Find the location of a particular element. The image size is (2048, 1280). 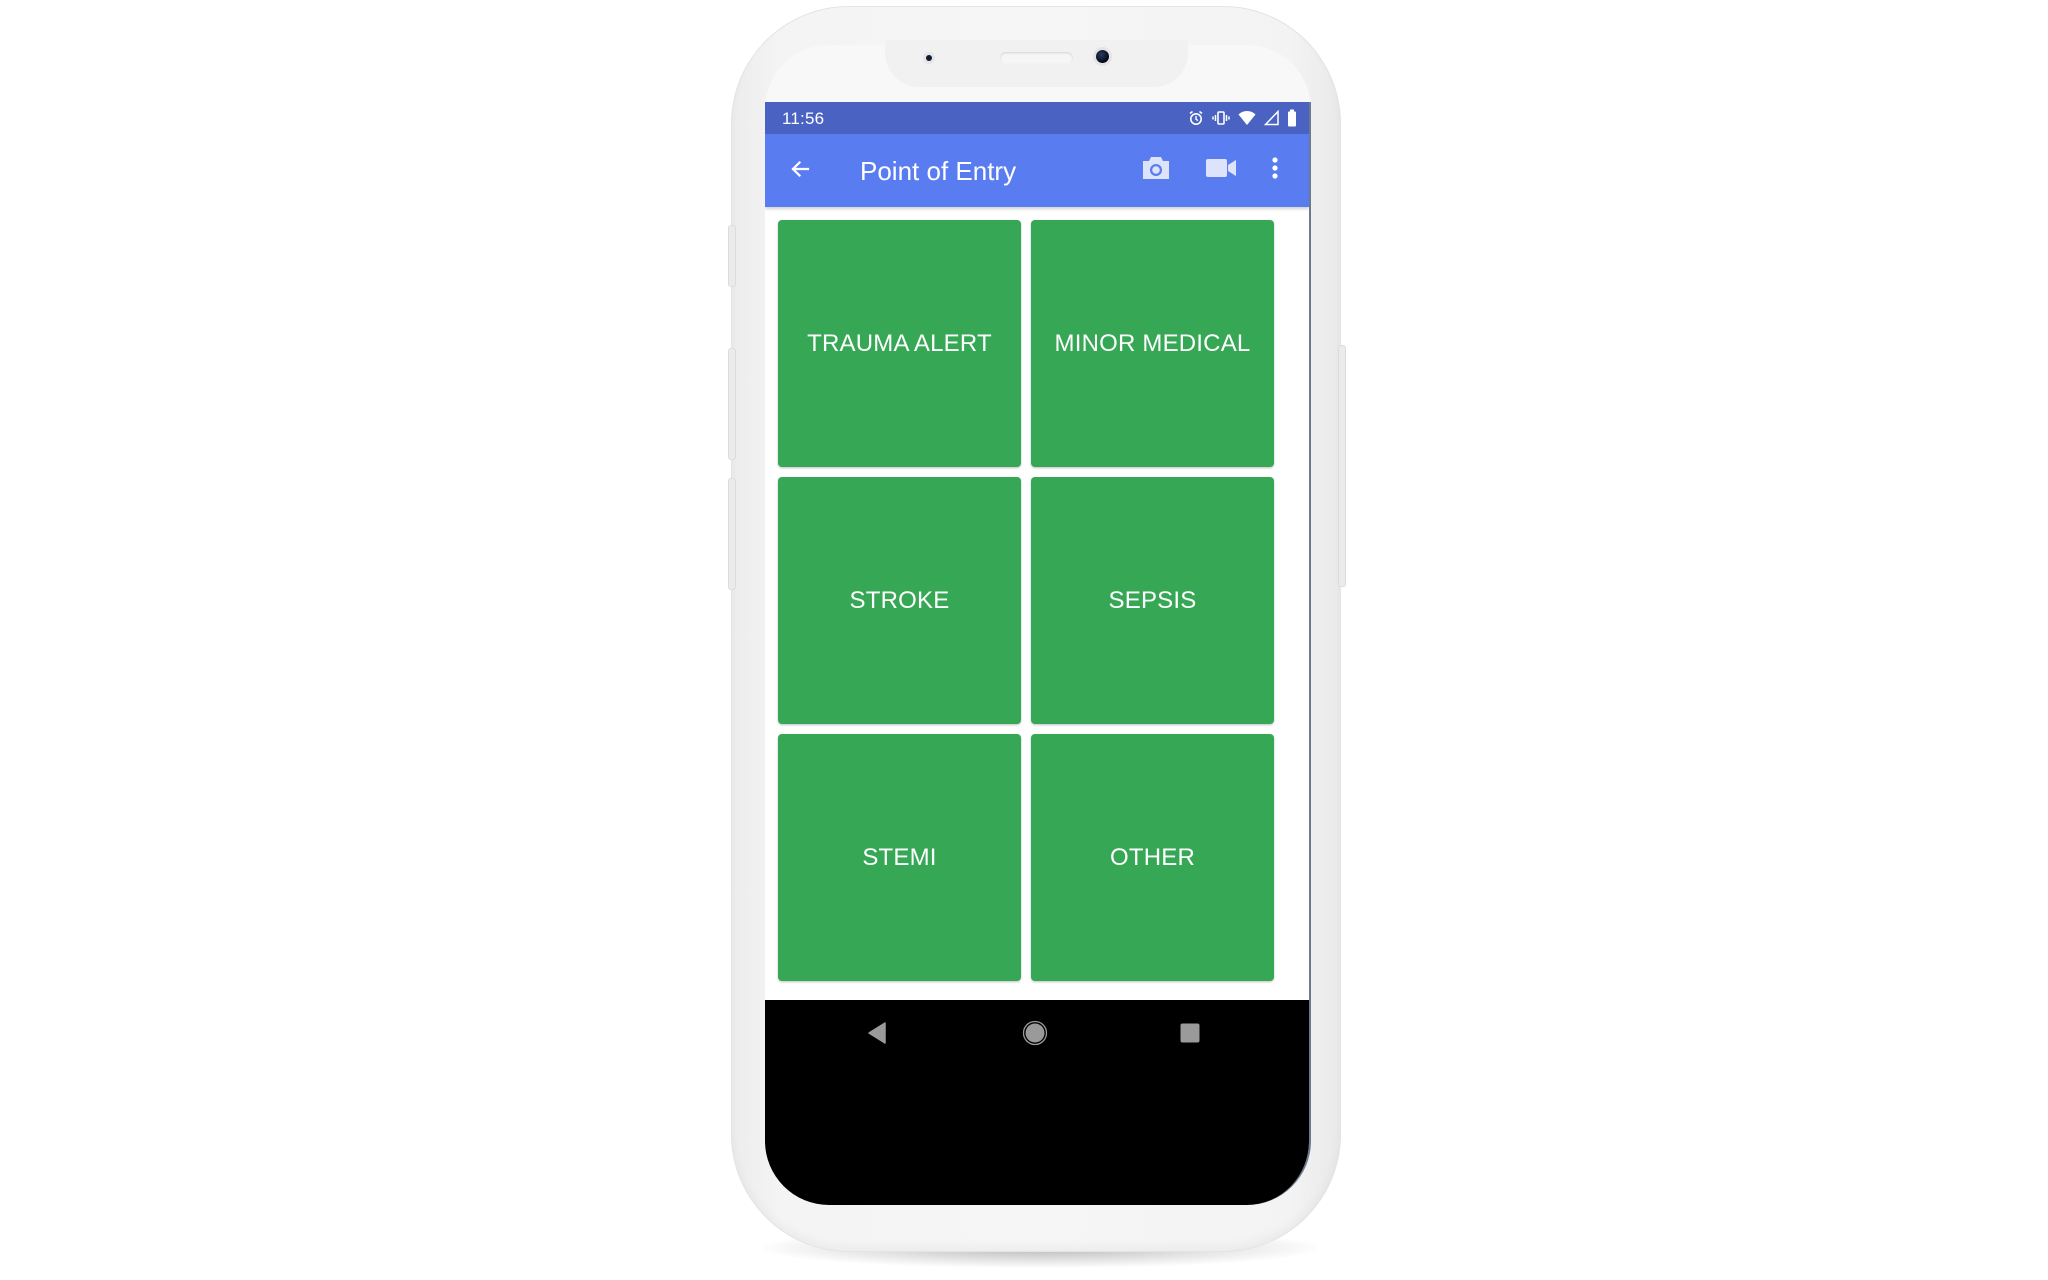

recents-square-icon is located at coordinates (1190, 1035).